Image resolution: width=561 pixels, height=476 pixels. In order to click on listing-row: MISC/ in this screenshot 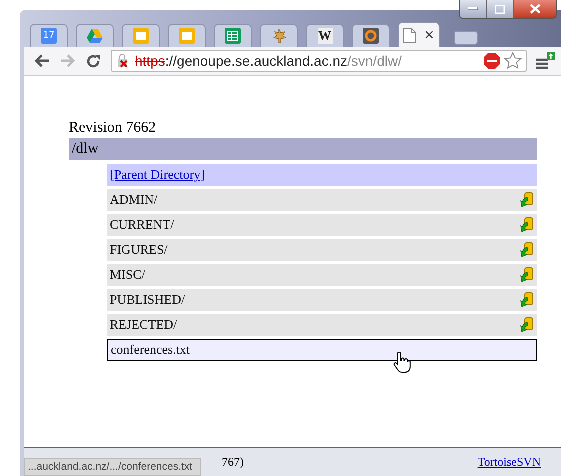, I will do `click(322, 275)`.